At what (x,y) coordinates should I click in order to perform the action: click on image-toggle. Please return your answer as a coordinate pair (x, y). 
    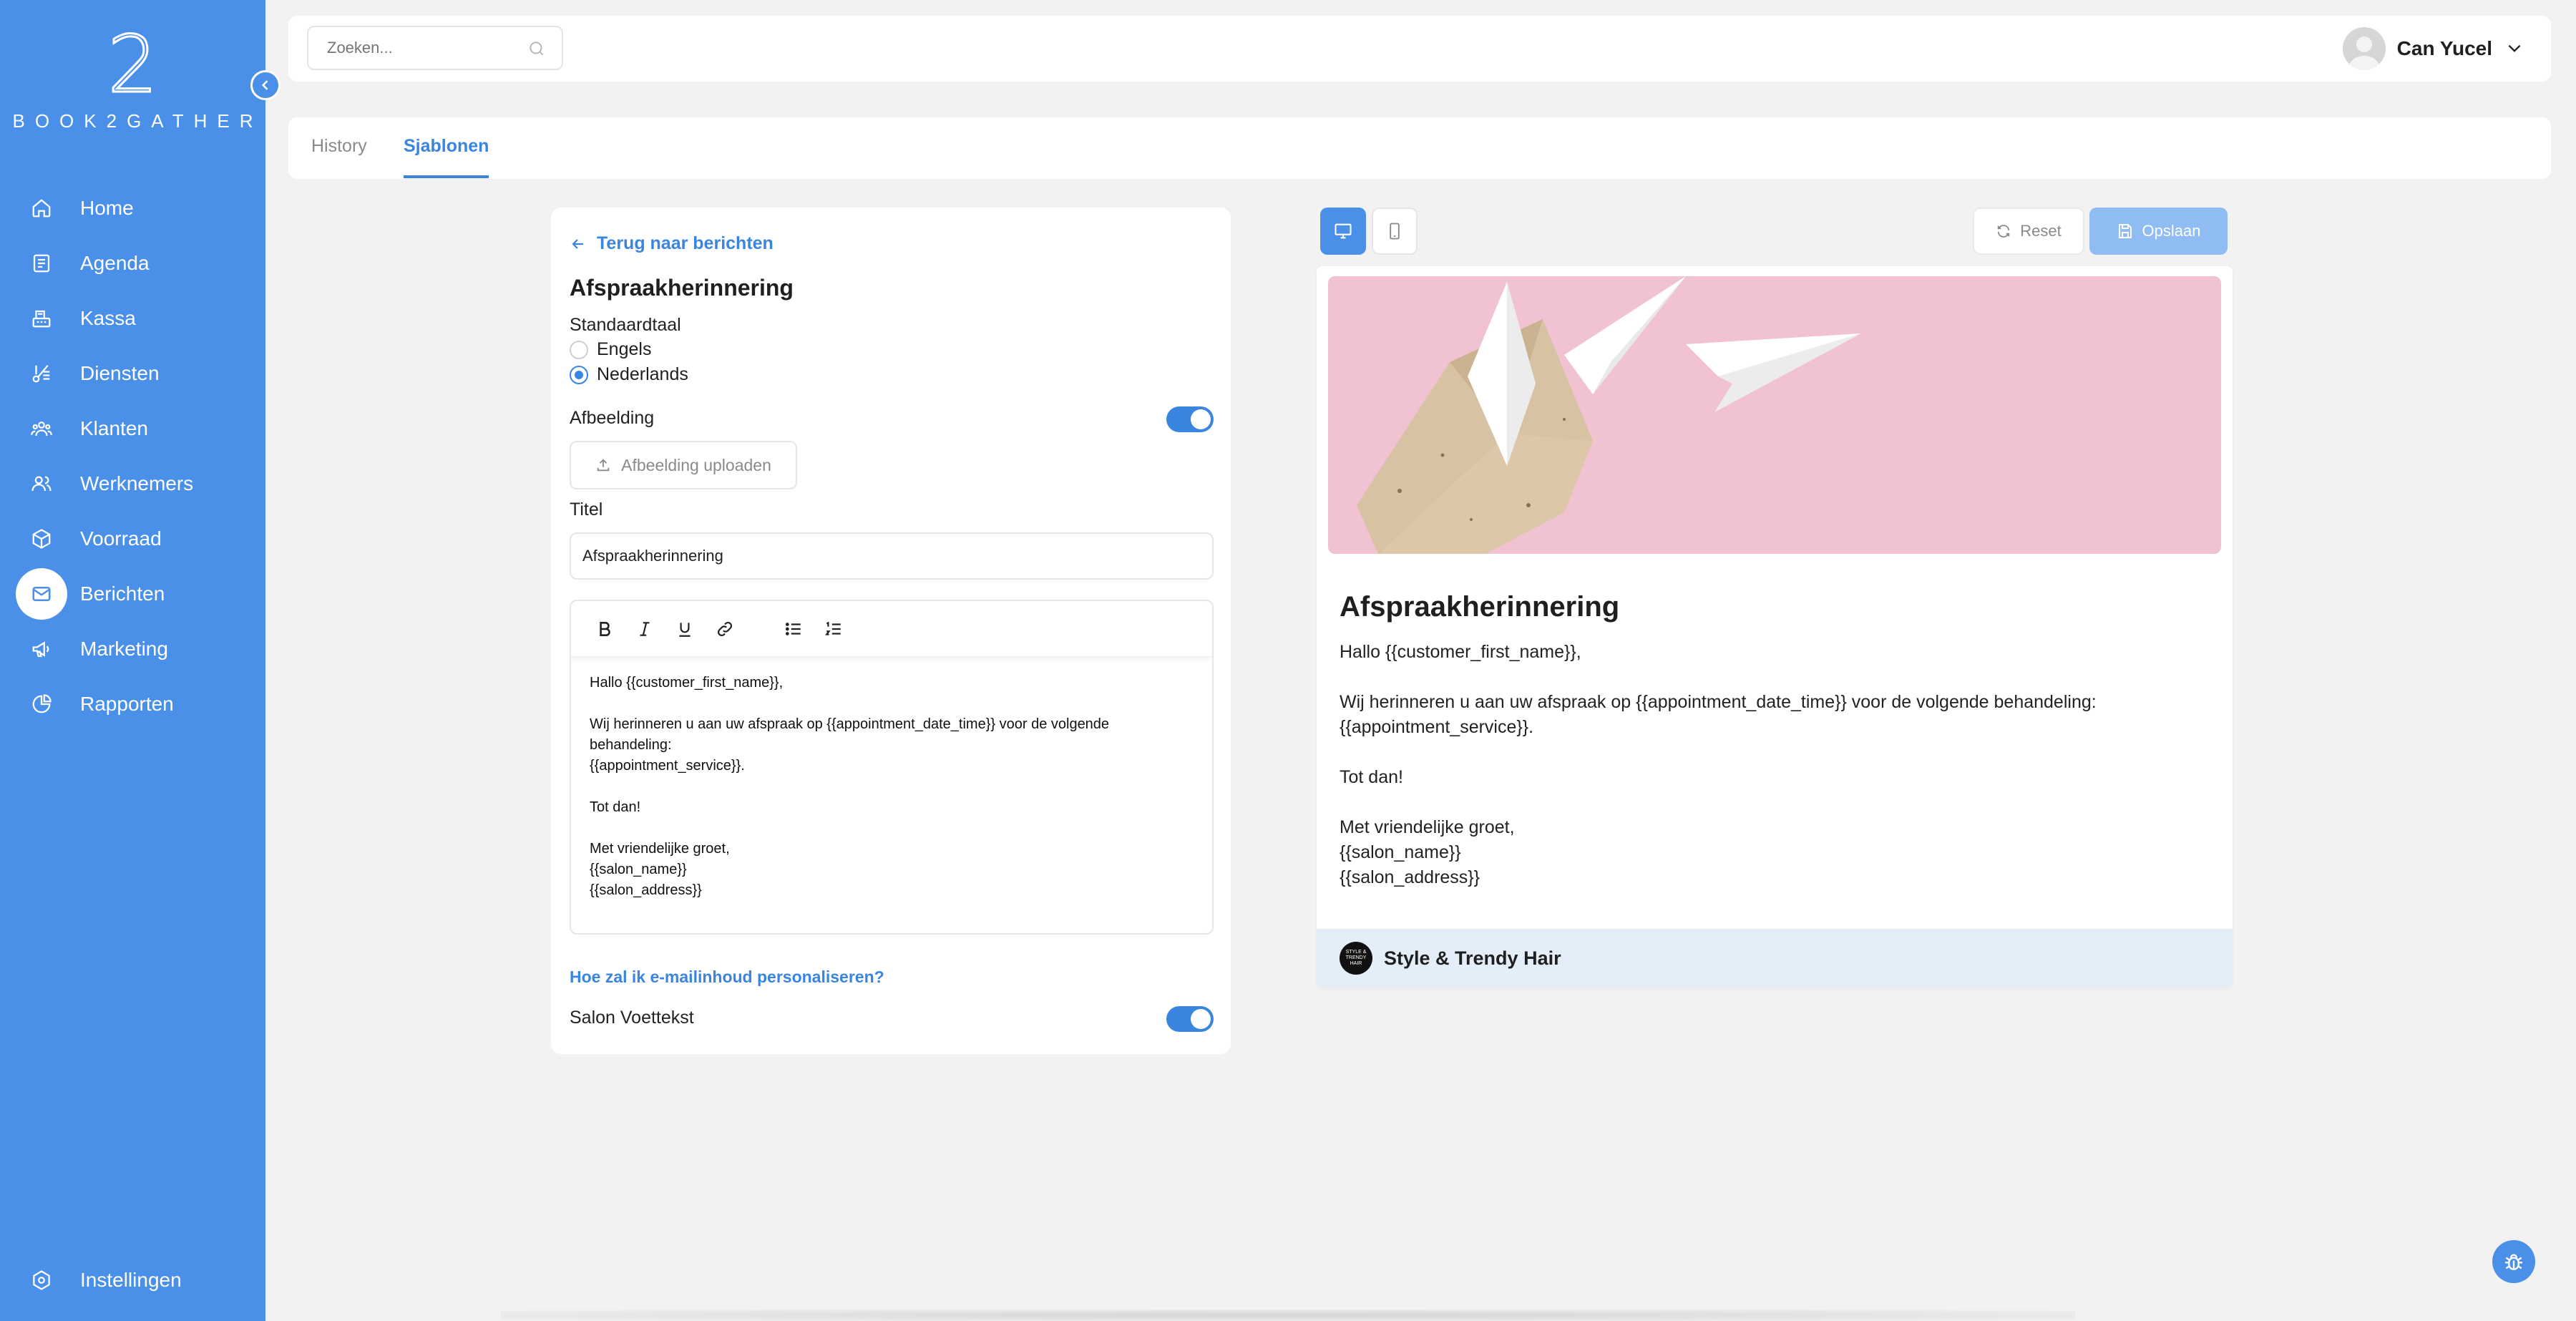
    Looking at the image, I should click on (1190, 419).